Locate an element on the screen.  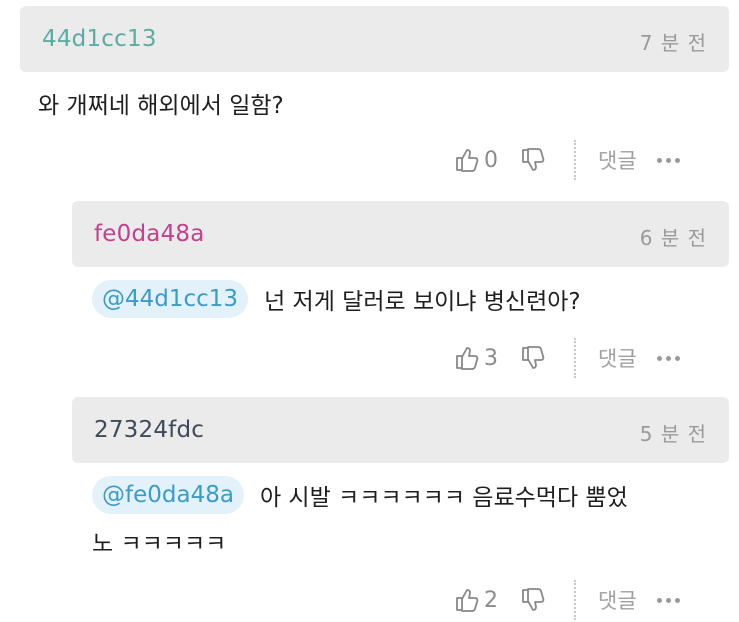
like-count: 2 is located at coordinates (491, 600).